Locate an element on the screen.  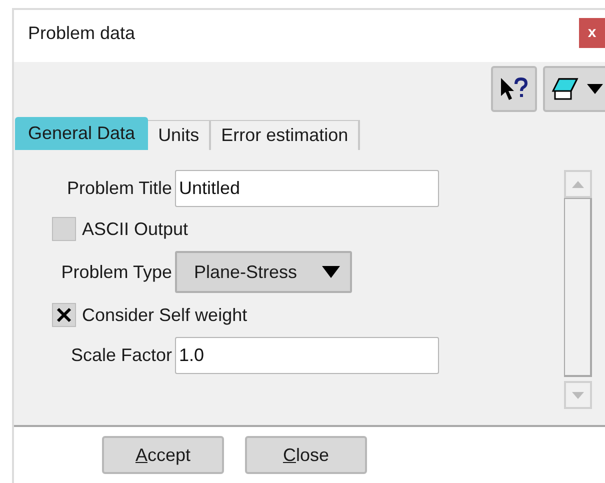
text-field: Untitled is located at coordinates (307, 188).